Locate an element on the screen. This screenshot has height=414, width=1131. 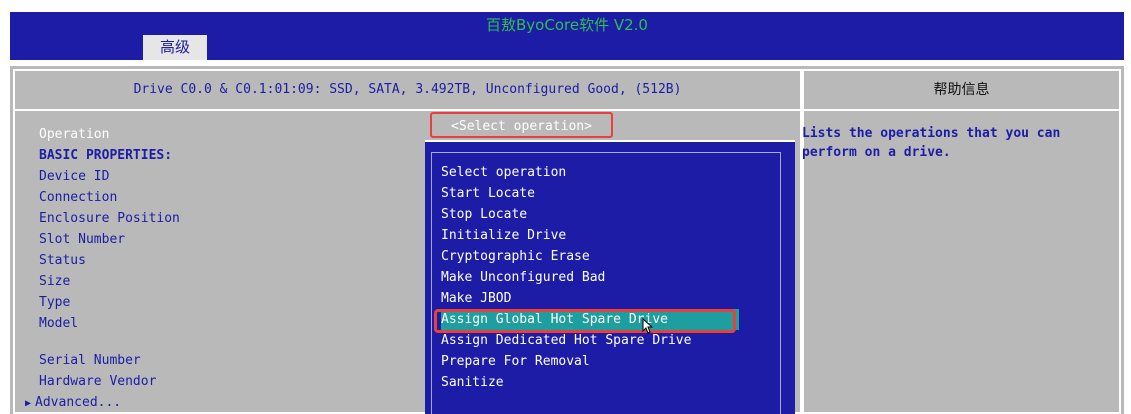
option-stop-locate: Stop Locate is located at coordinates (590, 214).